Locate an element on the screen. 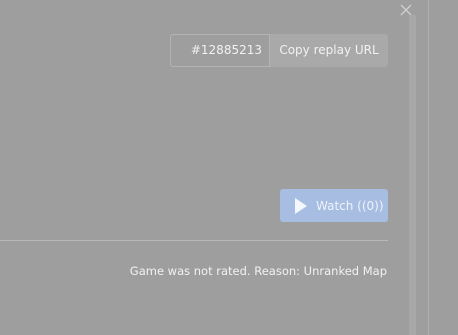  play-icon is located at coordinates (301, 205).